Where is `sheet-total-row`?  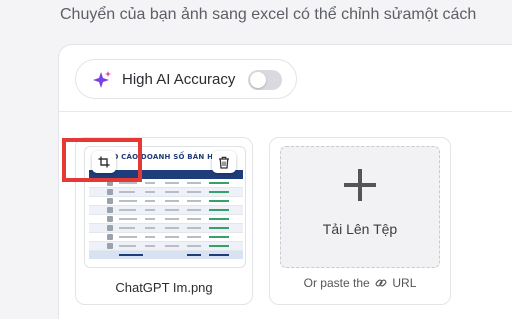 sheet-total-row is located at coordinates (166, 255).